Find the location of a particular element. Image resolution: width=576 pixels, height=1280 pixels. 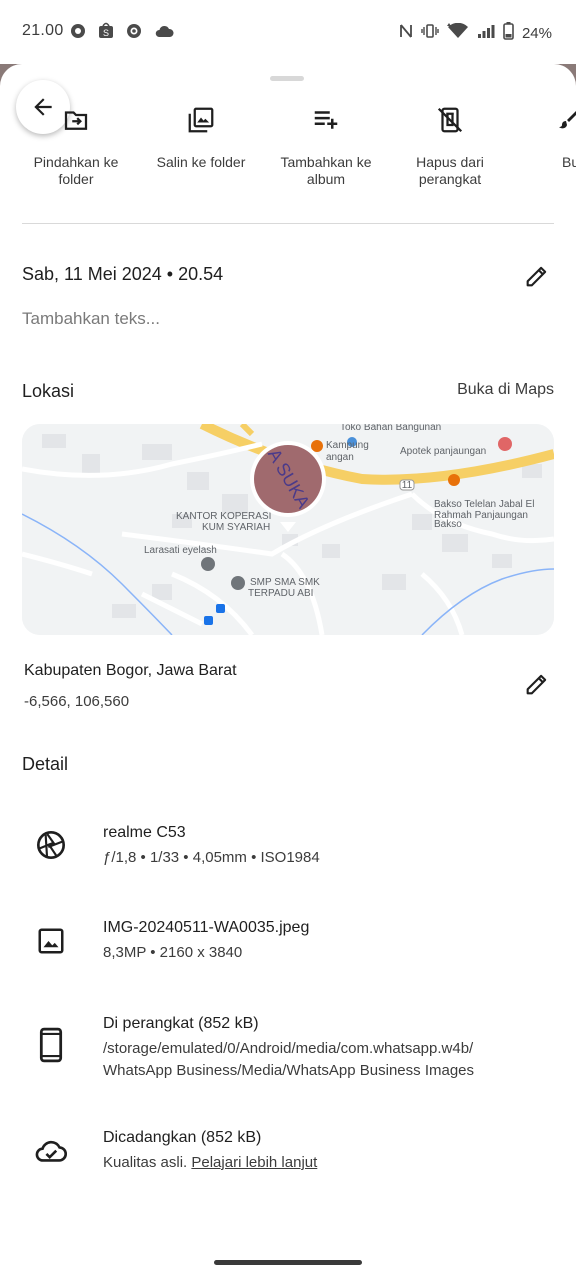

map-label: TERPADU ABI is located at coordinates (280, 593).